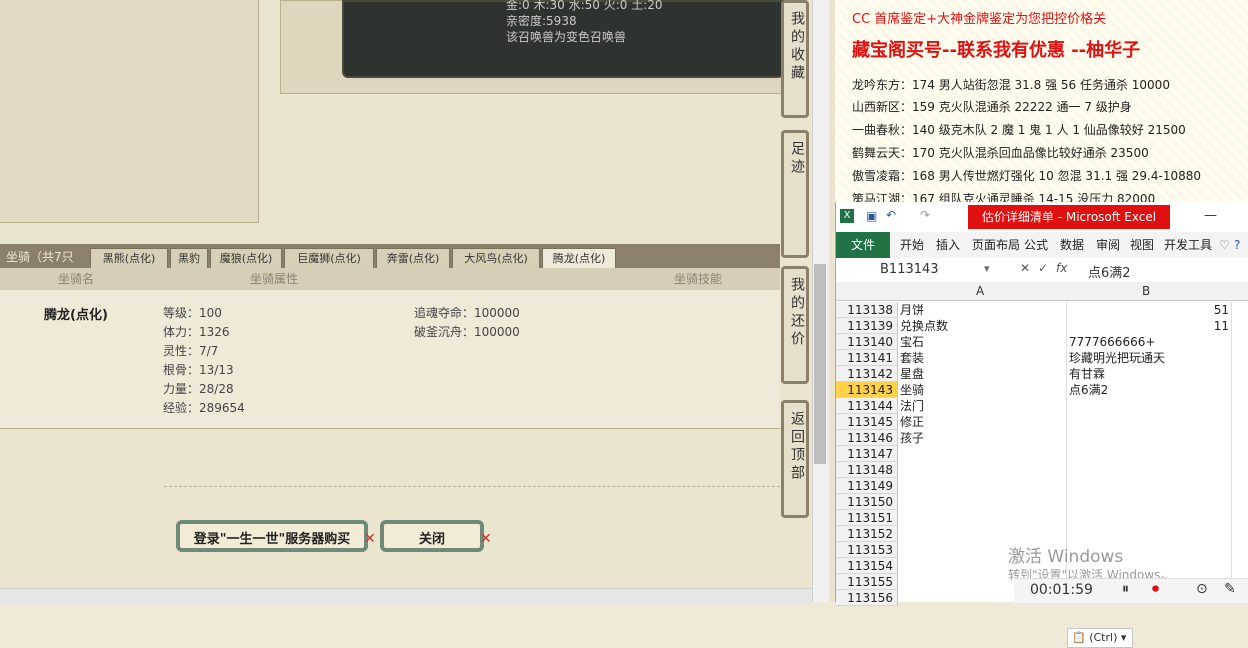  What do you see at coordinates (912, 374) in the screenshot?
I see `cell-a: 星盘` at bounding box center [912, 374].